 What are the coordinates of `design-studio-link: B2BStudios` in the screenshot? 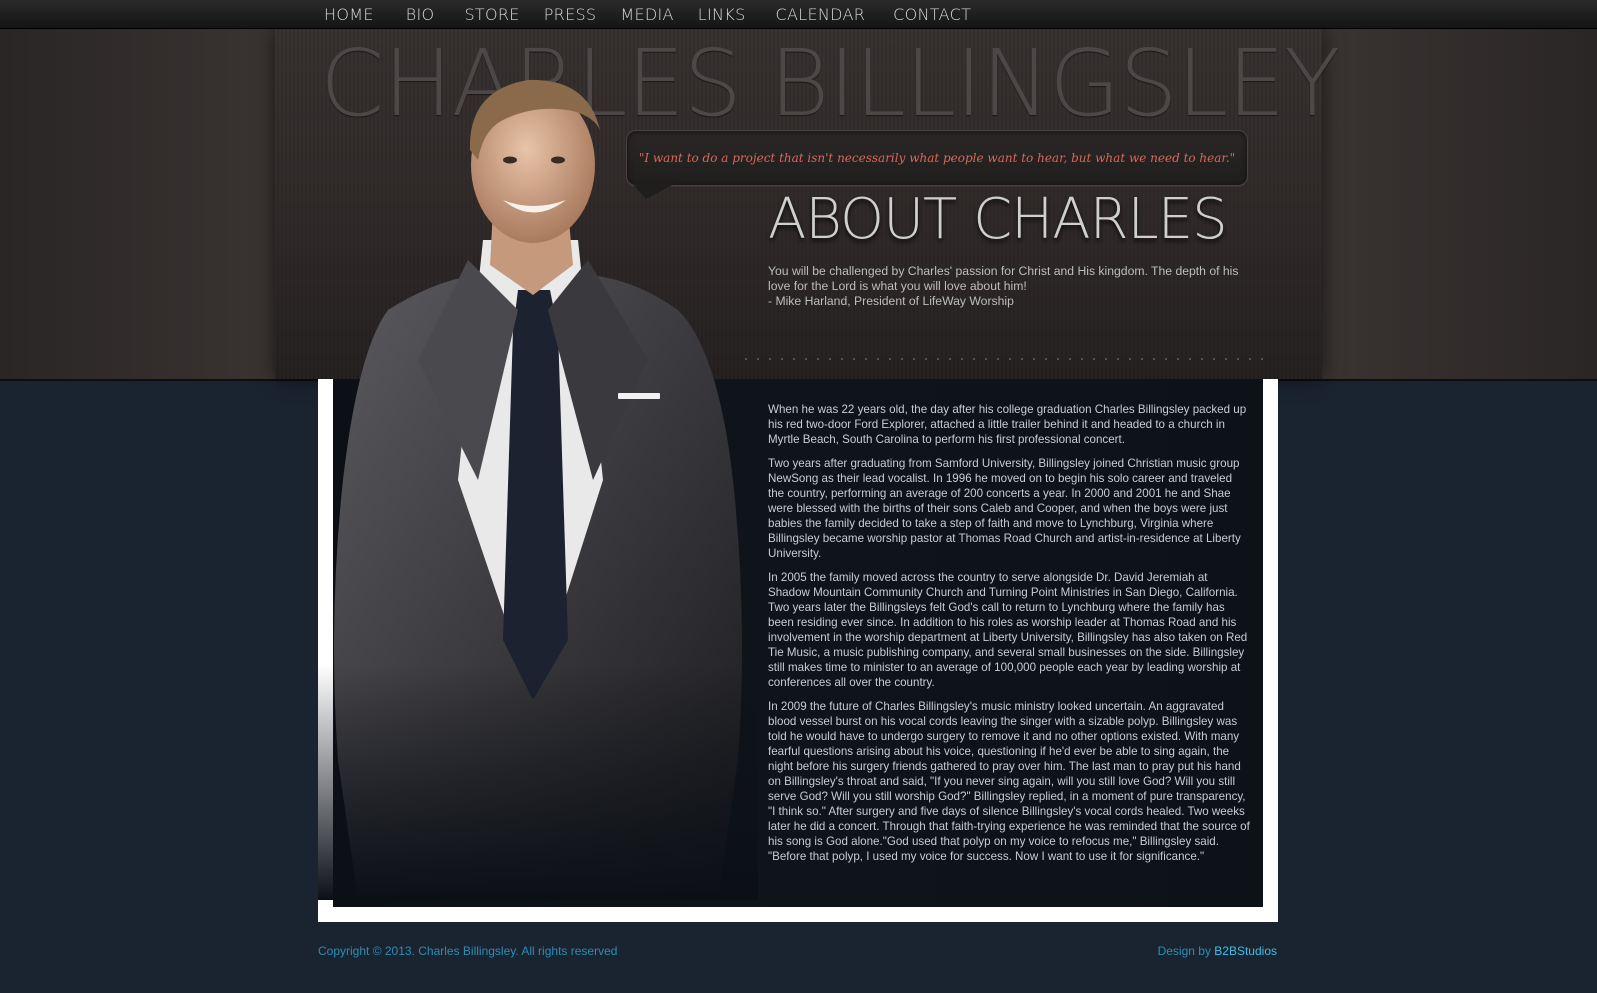 It's located at (1245, 951).